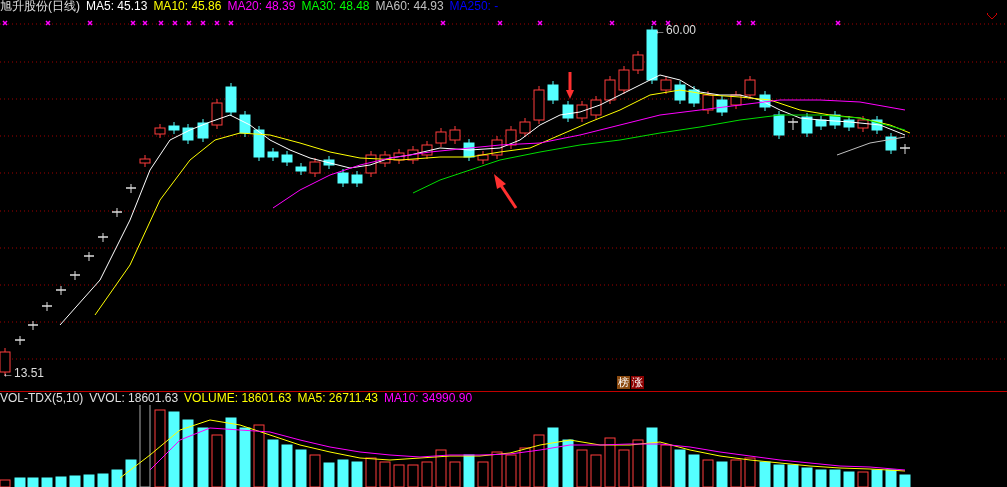  Describe the element at coordinates (23, 373) in the screenshot. I see `price-label: ←13.51` at that location.